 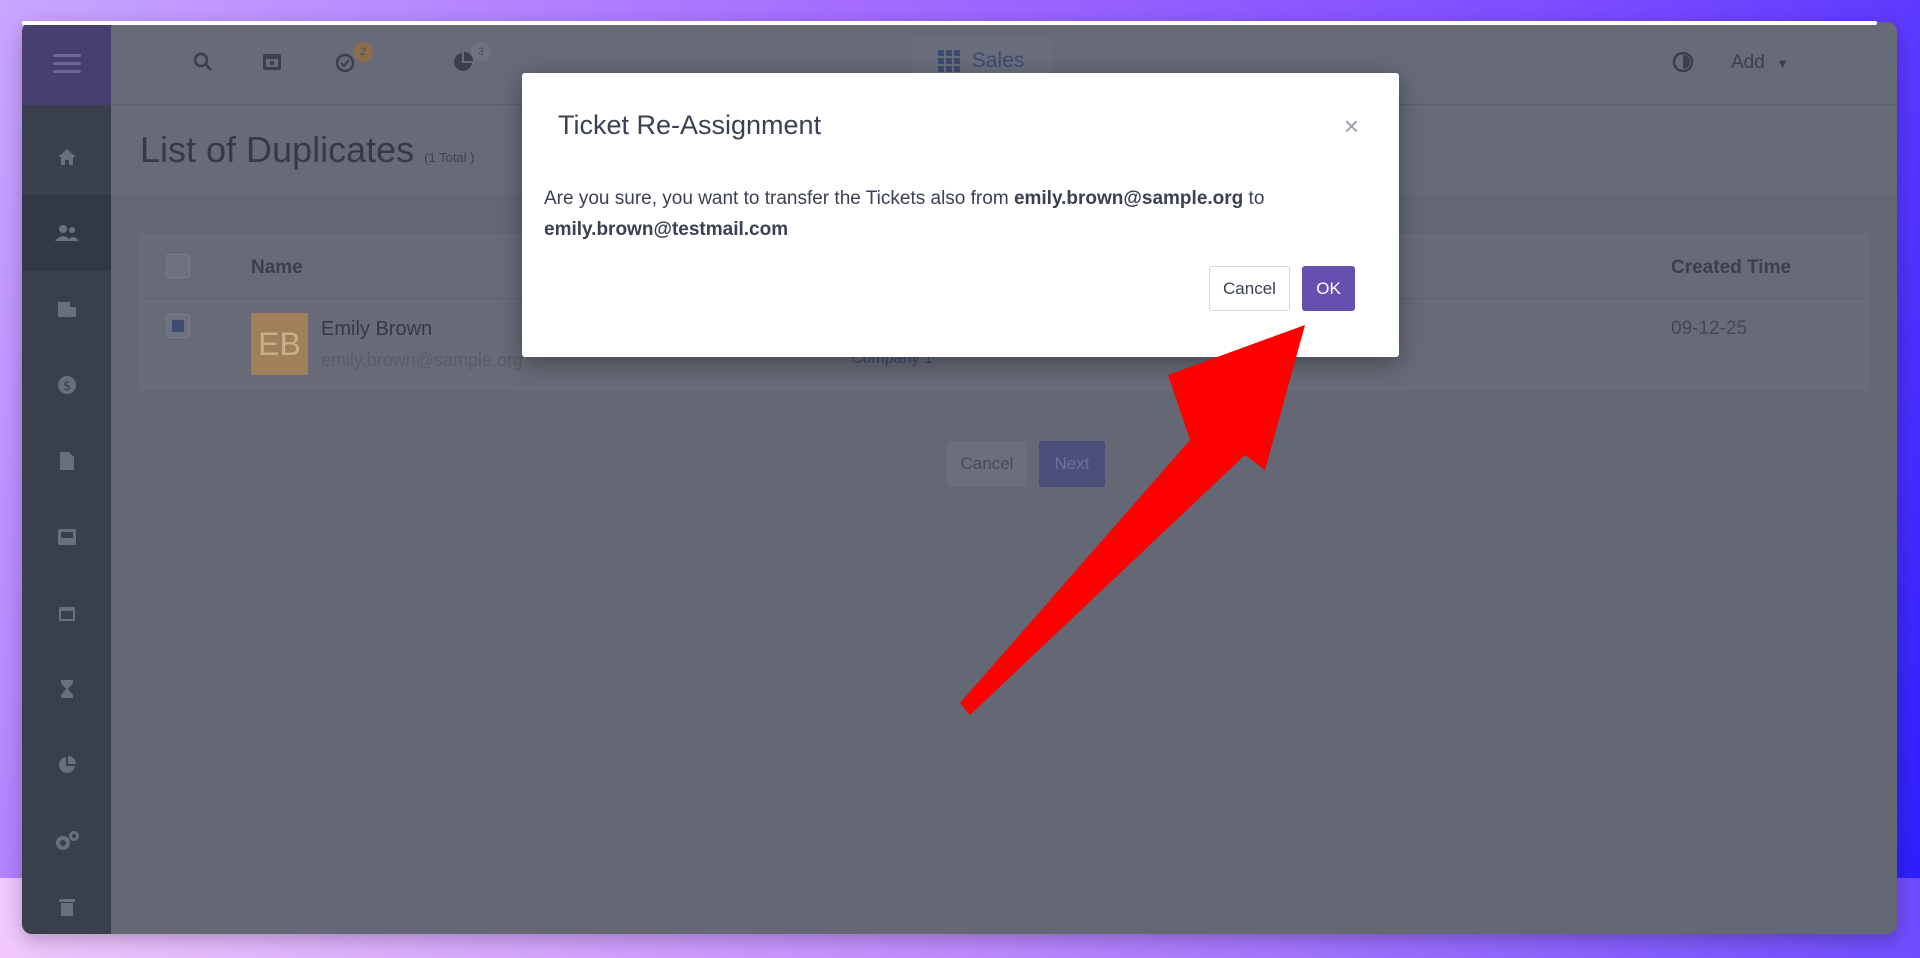 I want to click on pie-chart-icon, so click(x=67, y=764).